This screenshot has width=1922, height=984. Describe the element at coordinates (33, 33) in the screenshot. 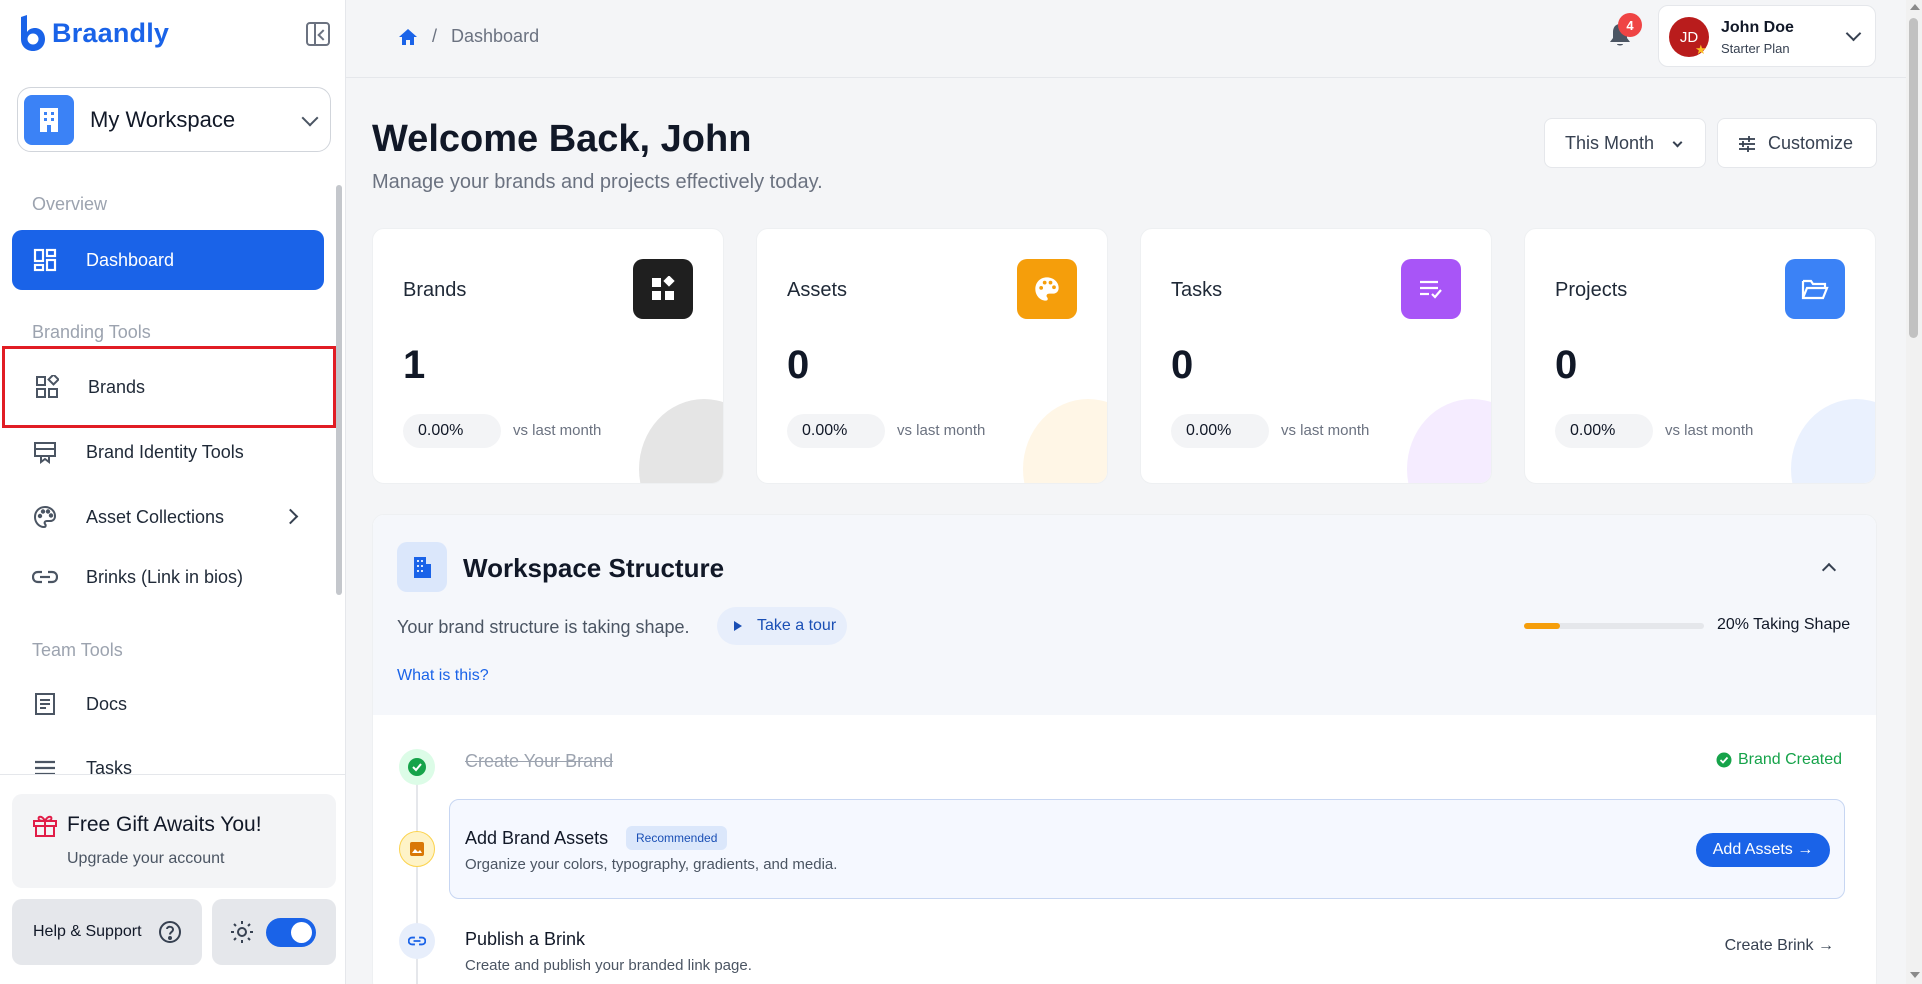

I see `logo-icon` at that location.